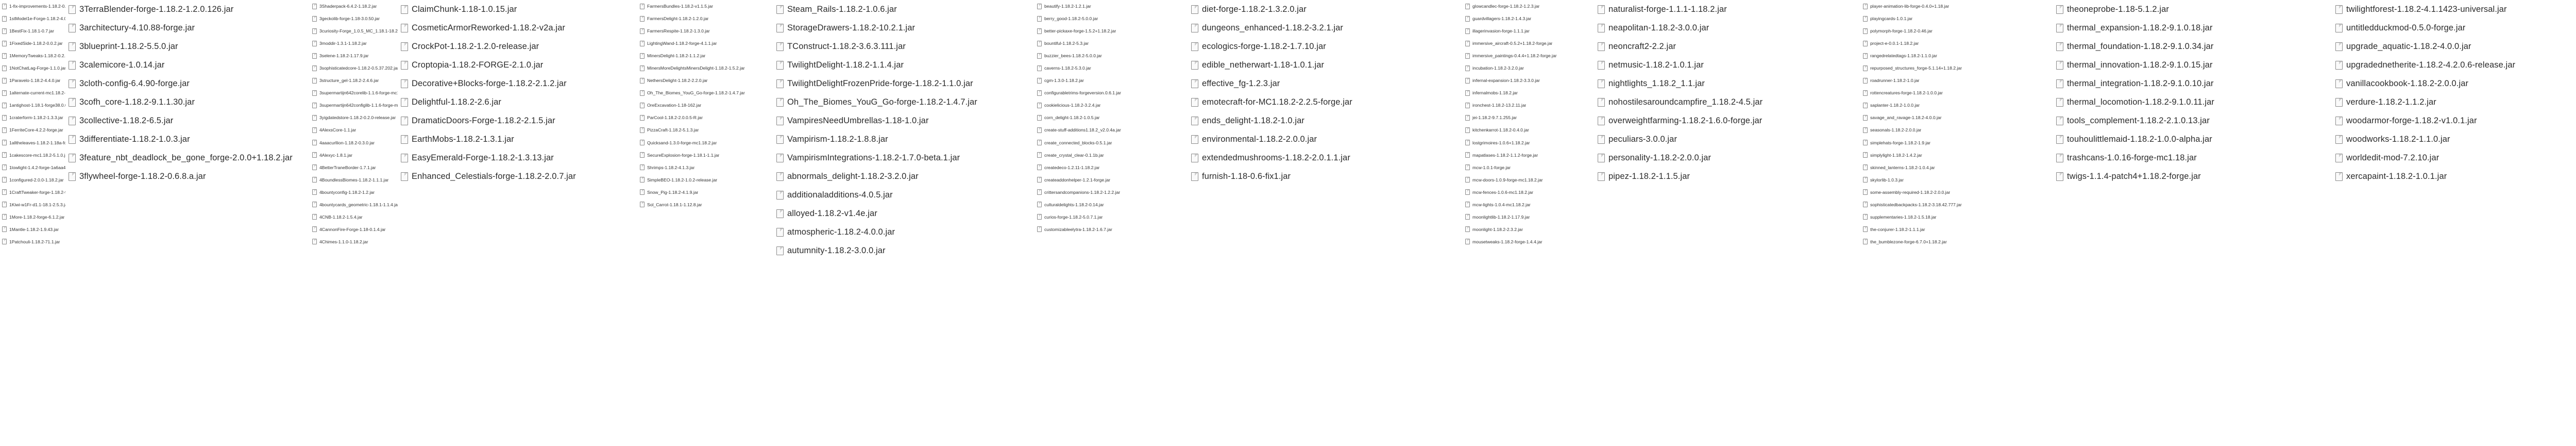 Image resolution: width=2576 pixels, height=446 pixels. Describe the element at coordinates (32, 130) in the screenshot. I see `file-item: 1FerriteCore-4.2.2-forge.jar` at that location.